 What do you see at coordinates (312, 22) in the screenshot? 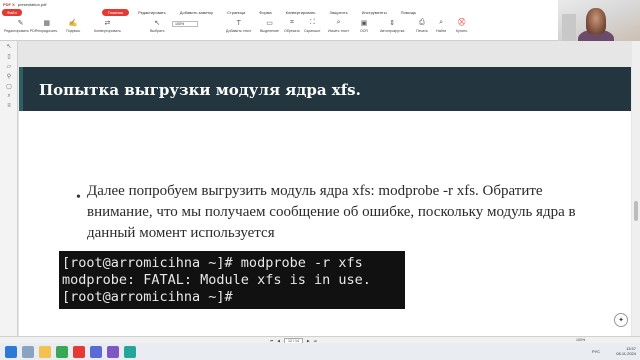
I see `screenshot-icon: ⛶` at bounding box center [312, 22].